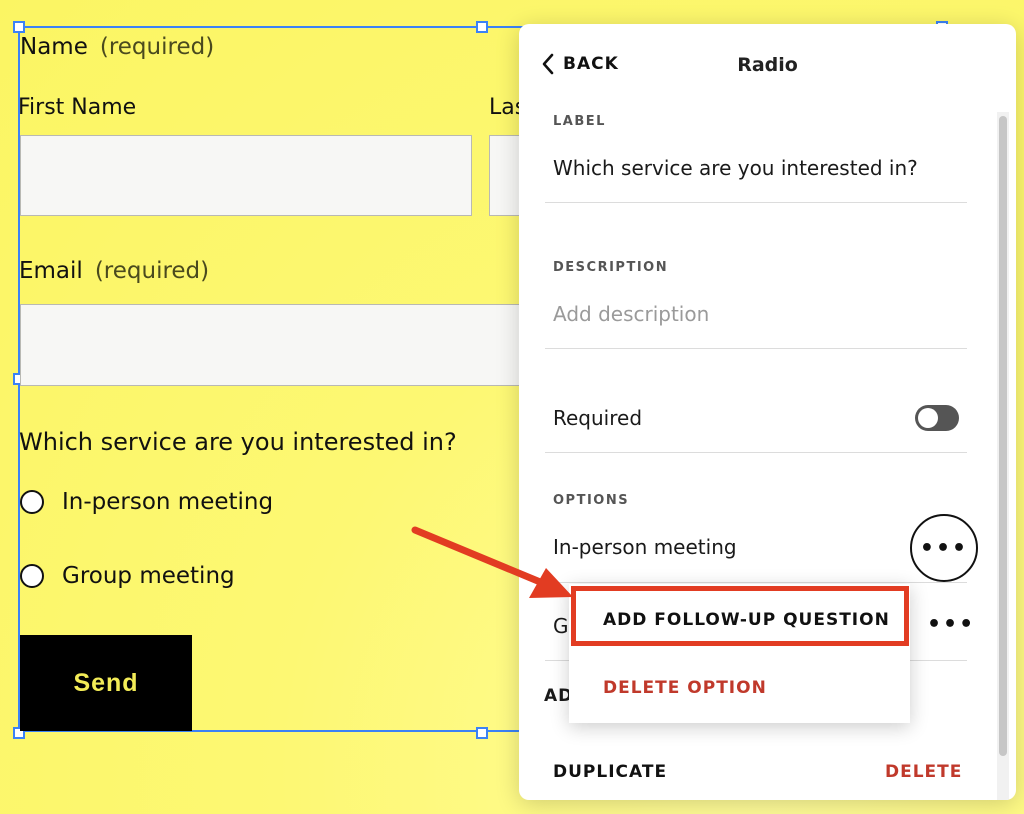 This screenshot has width=1024, height=814. I want to click on arrow-icon, so click(492, 562).